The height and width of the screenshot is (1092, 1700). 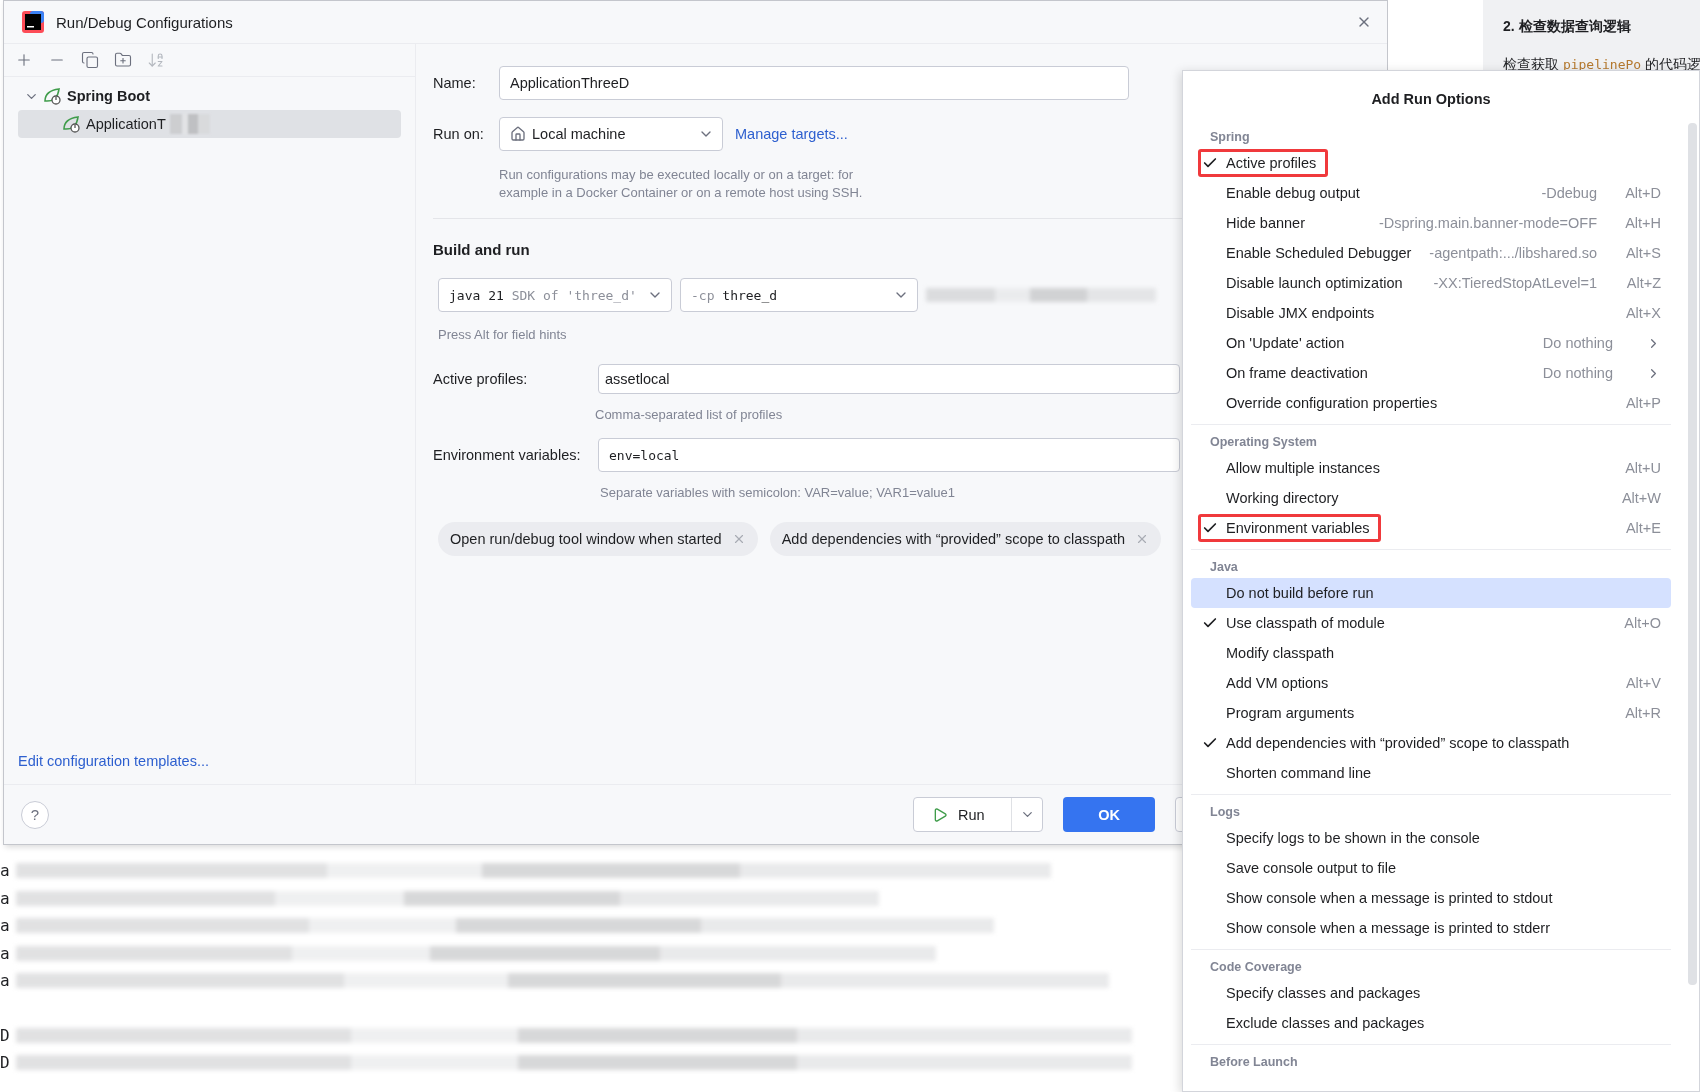 What do you see at coordinates (1230, 137) in the screenshot?
I see `section-header: Spring` at bounding box center [1230, 137].